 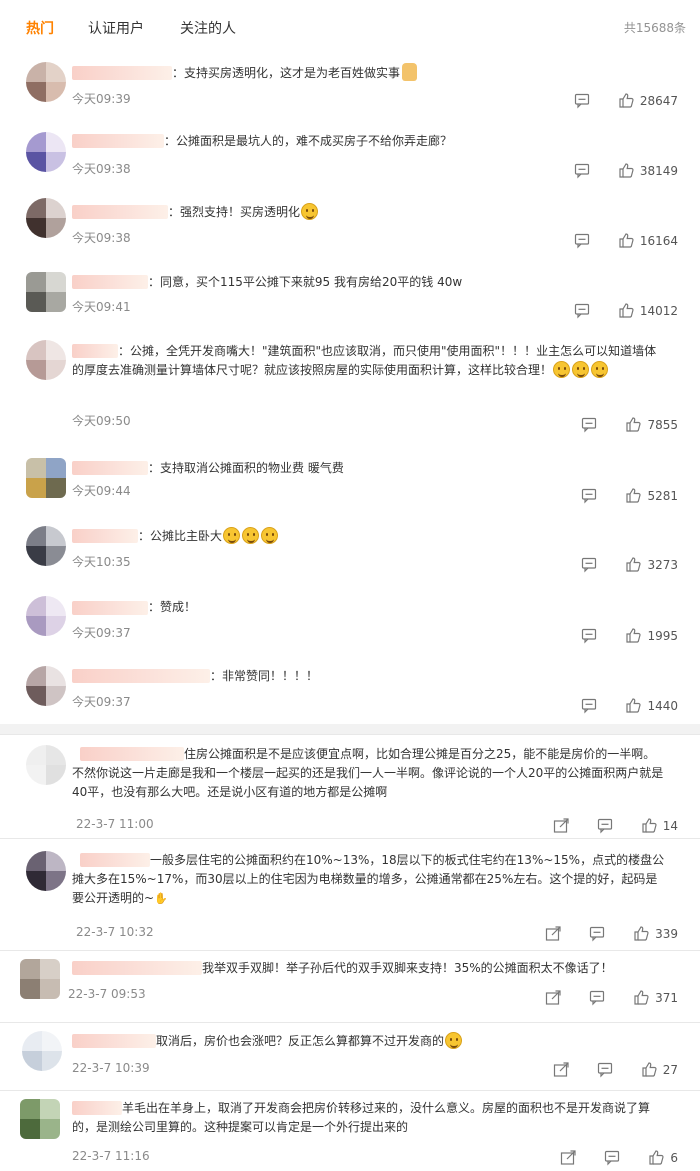 I want to click on like-button: 16164, so click(x=648, y=240).